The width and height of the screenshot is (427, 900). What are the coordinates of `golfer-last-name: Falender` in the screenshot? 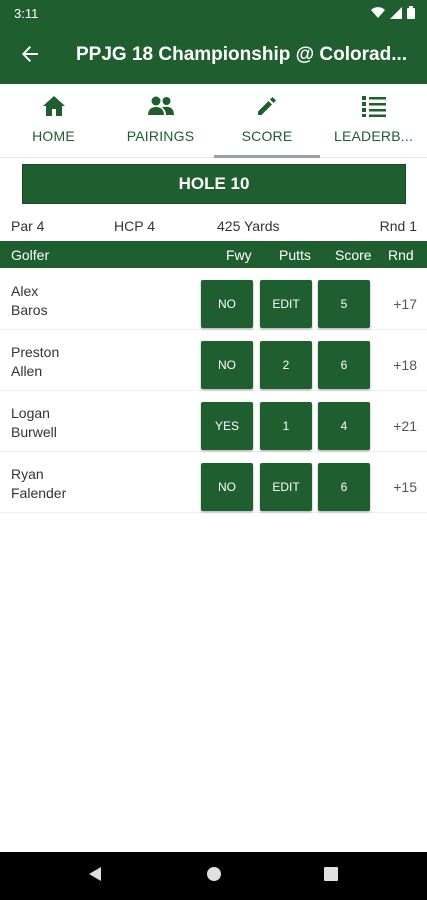 It's located at (39, 493).